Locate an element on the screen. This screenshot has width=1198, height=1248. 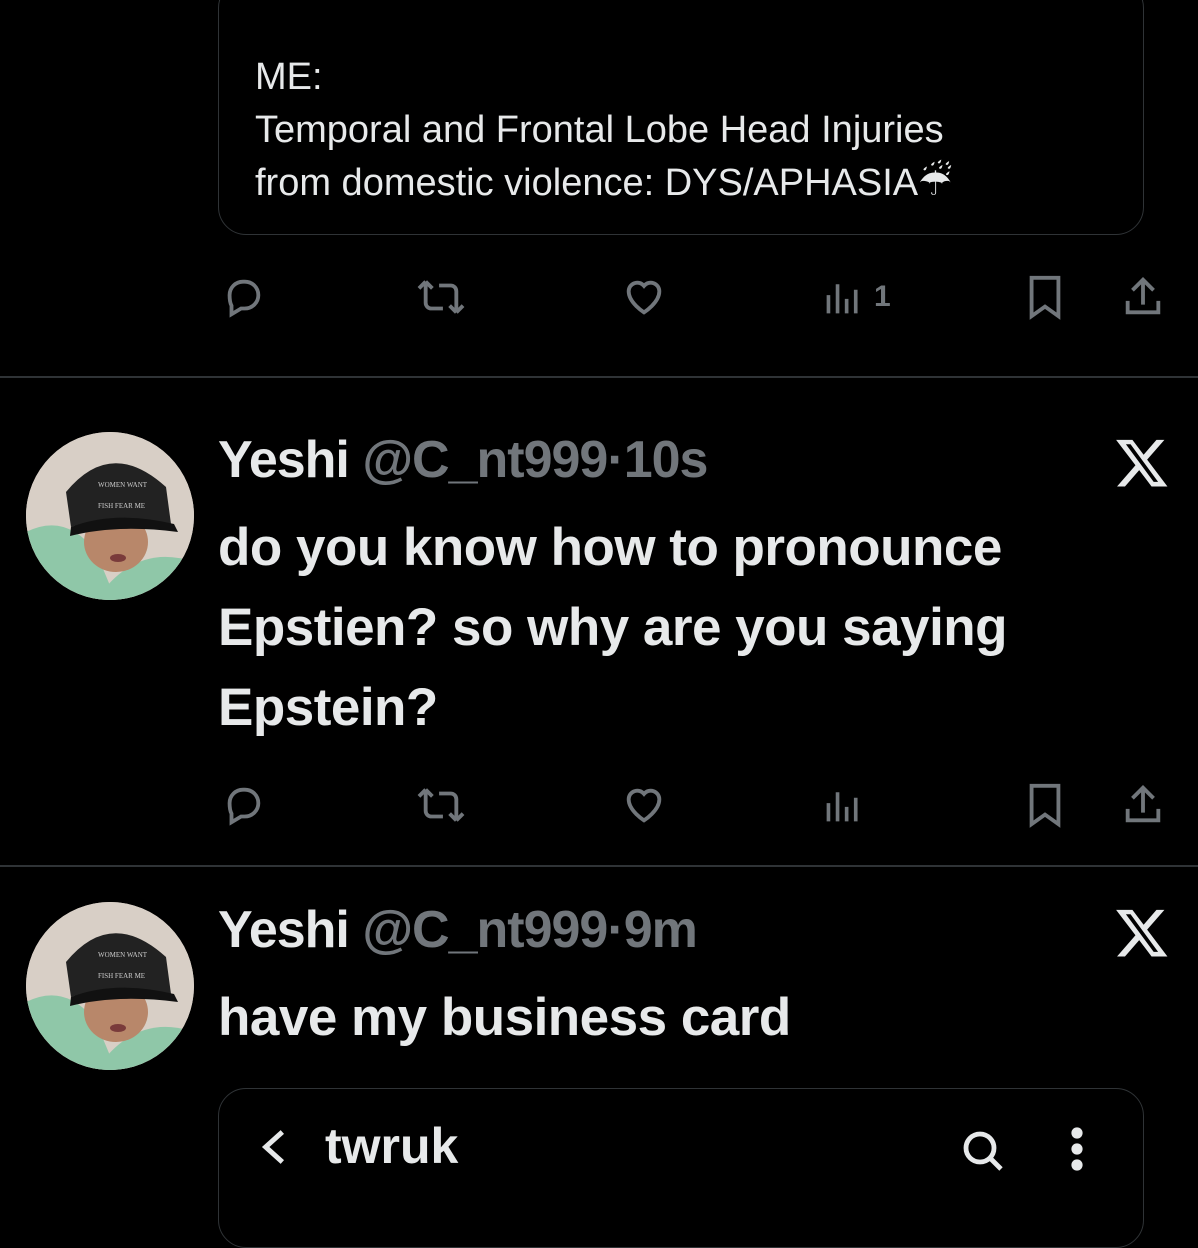
back-icon is located at coordinates (273, 1147).